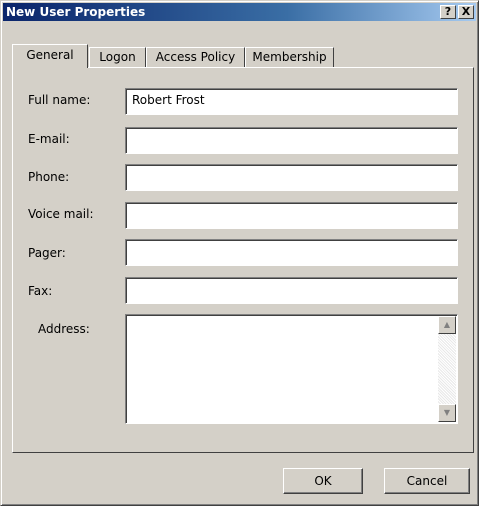 This screenshot has height=506, width=479. I want to click on fax-field, so click(291, 290).